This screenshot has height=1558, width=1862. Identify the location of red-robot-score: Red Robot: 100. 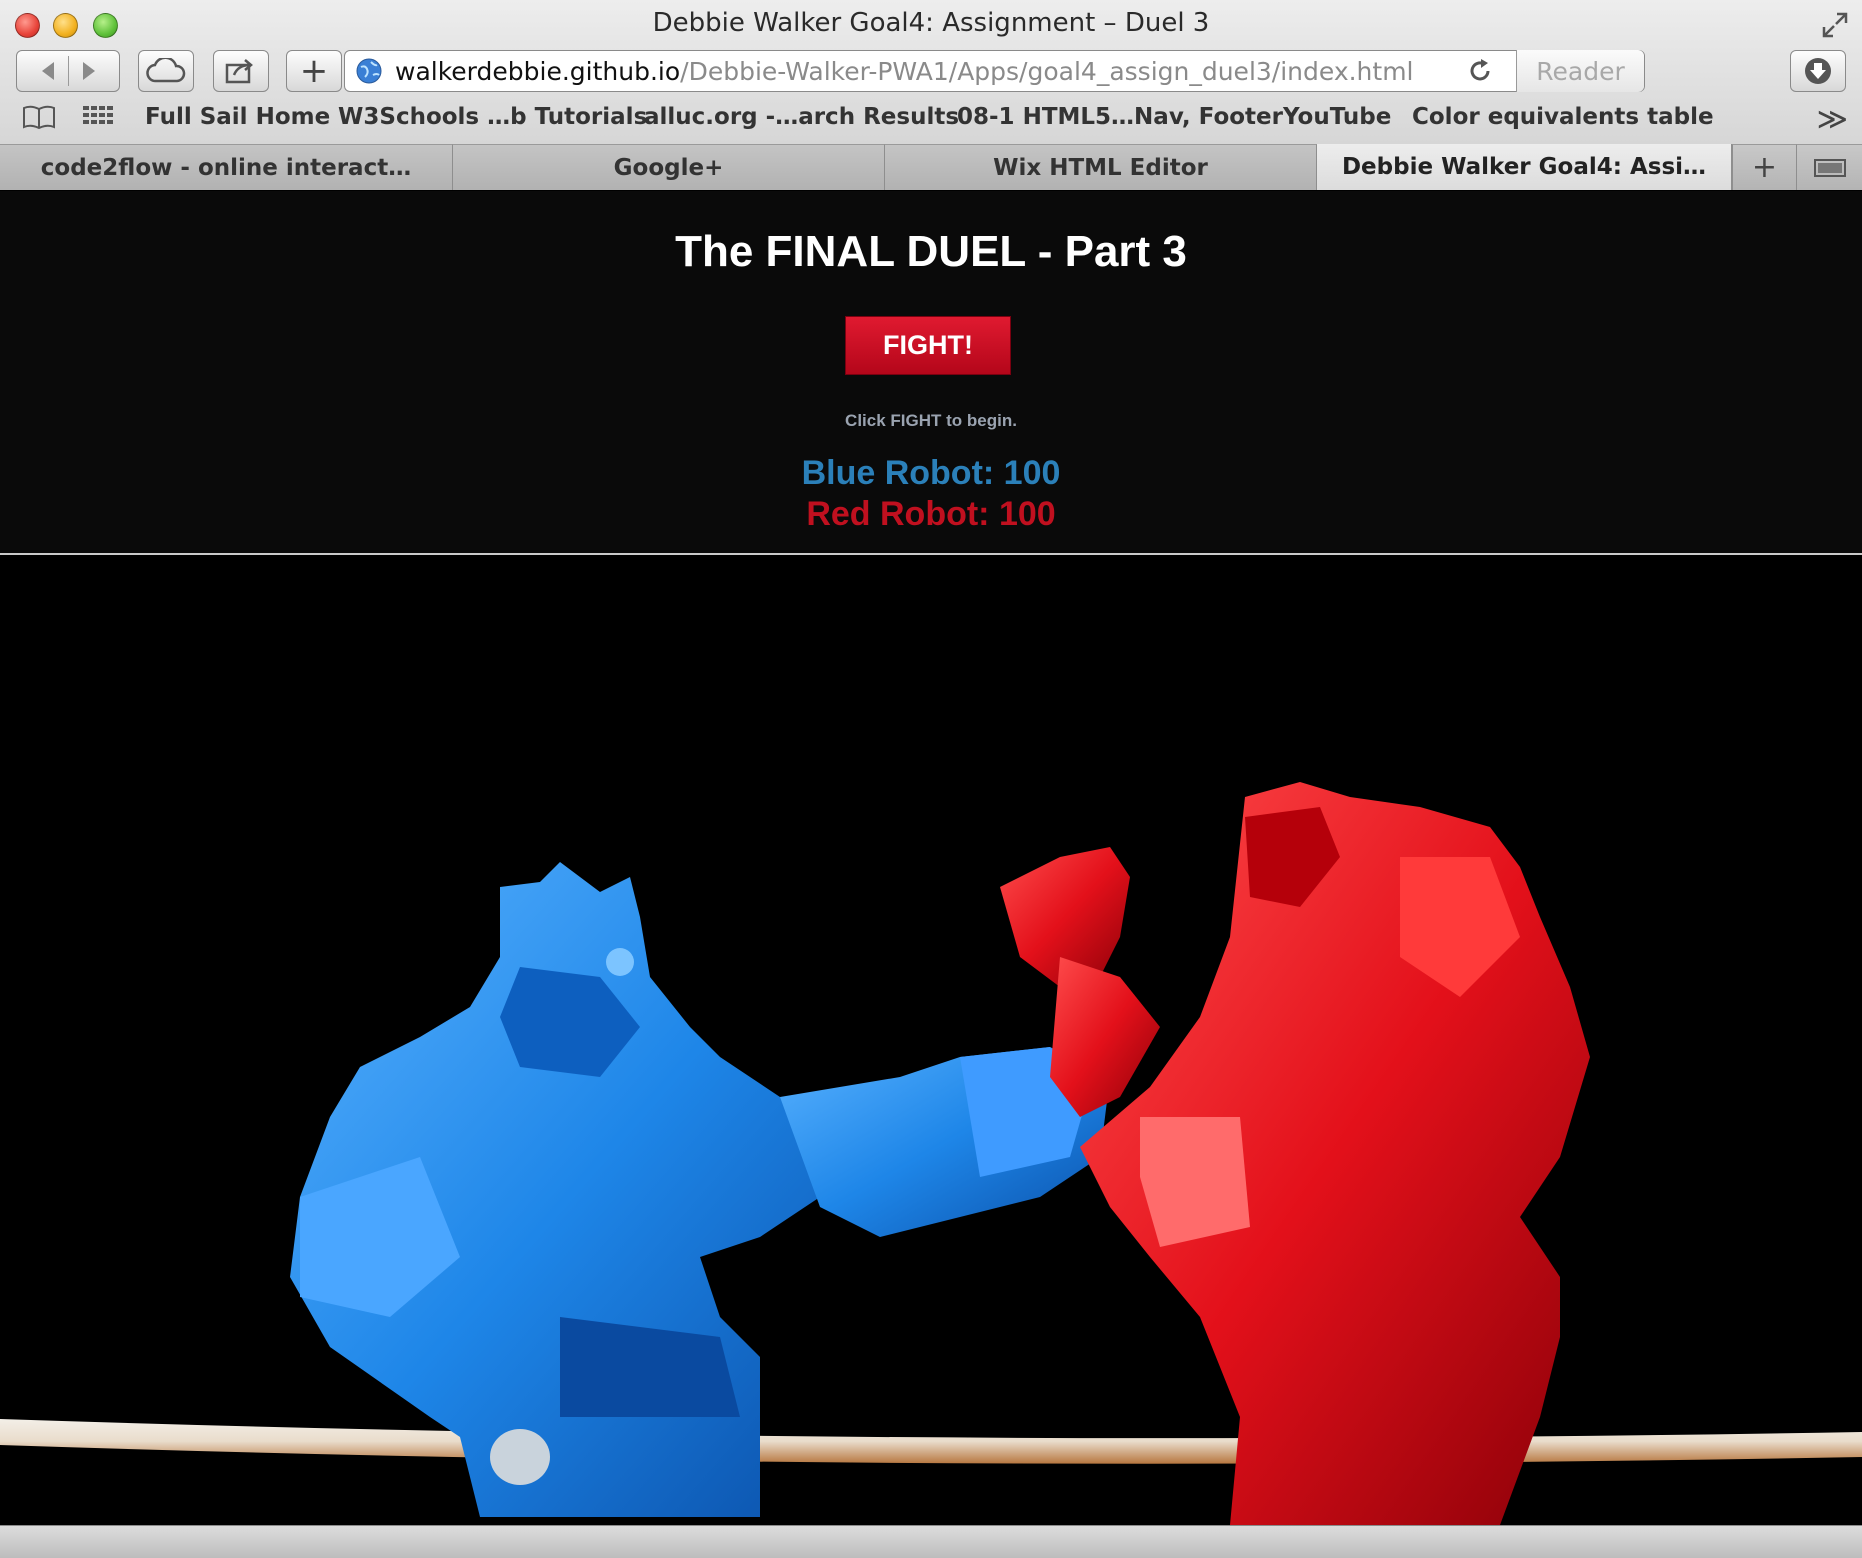
(931, 514).